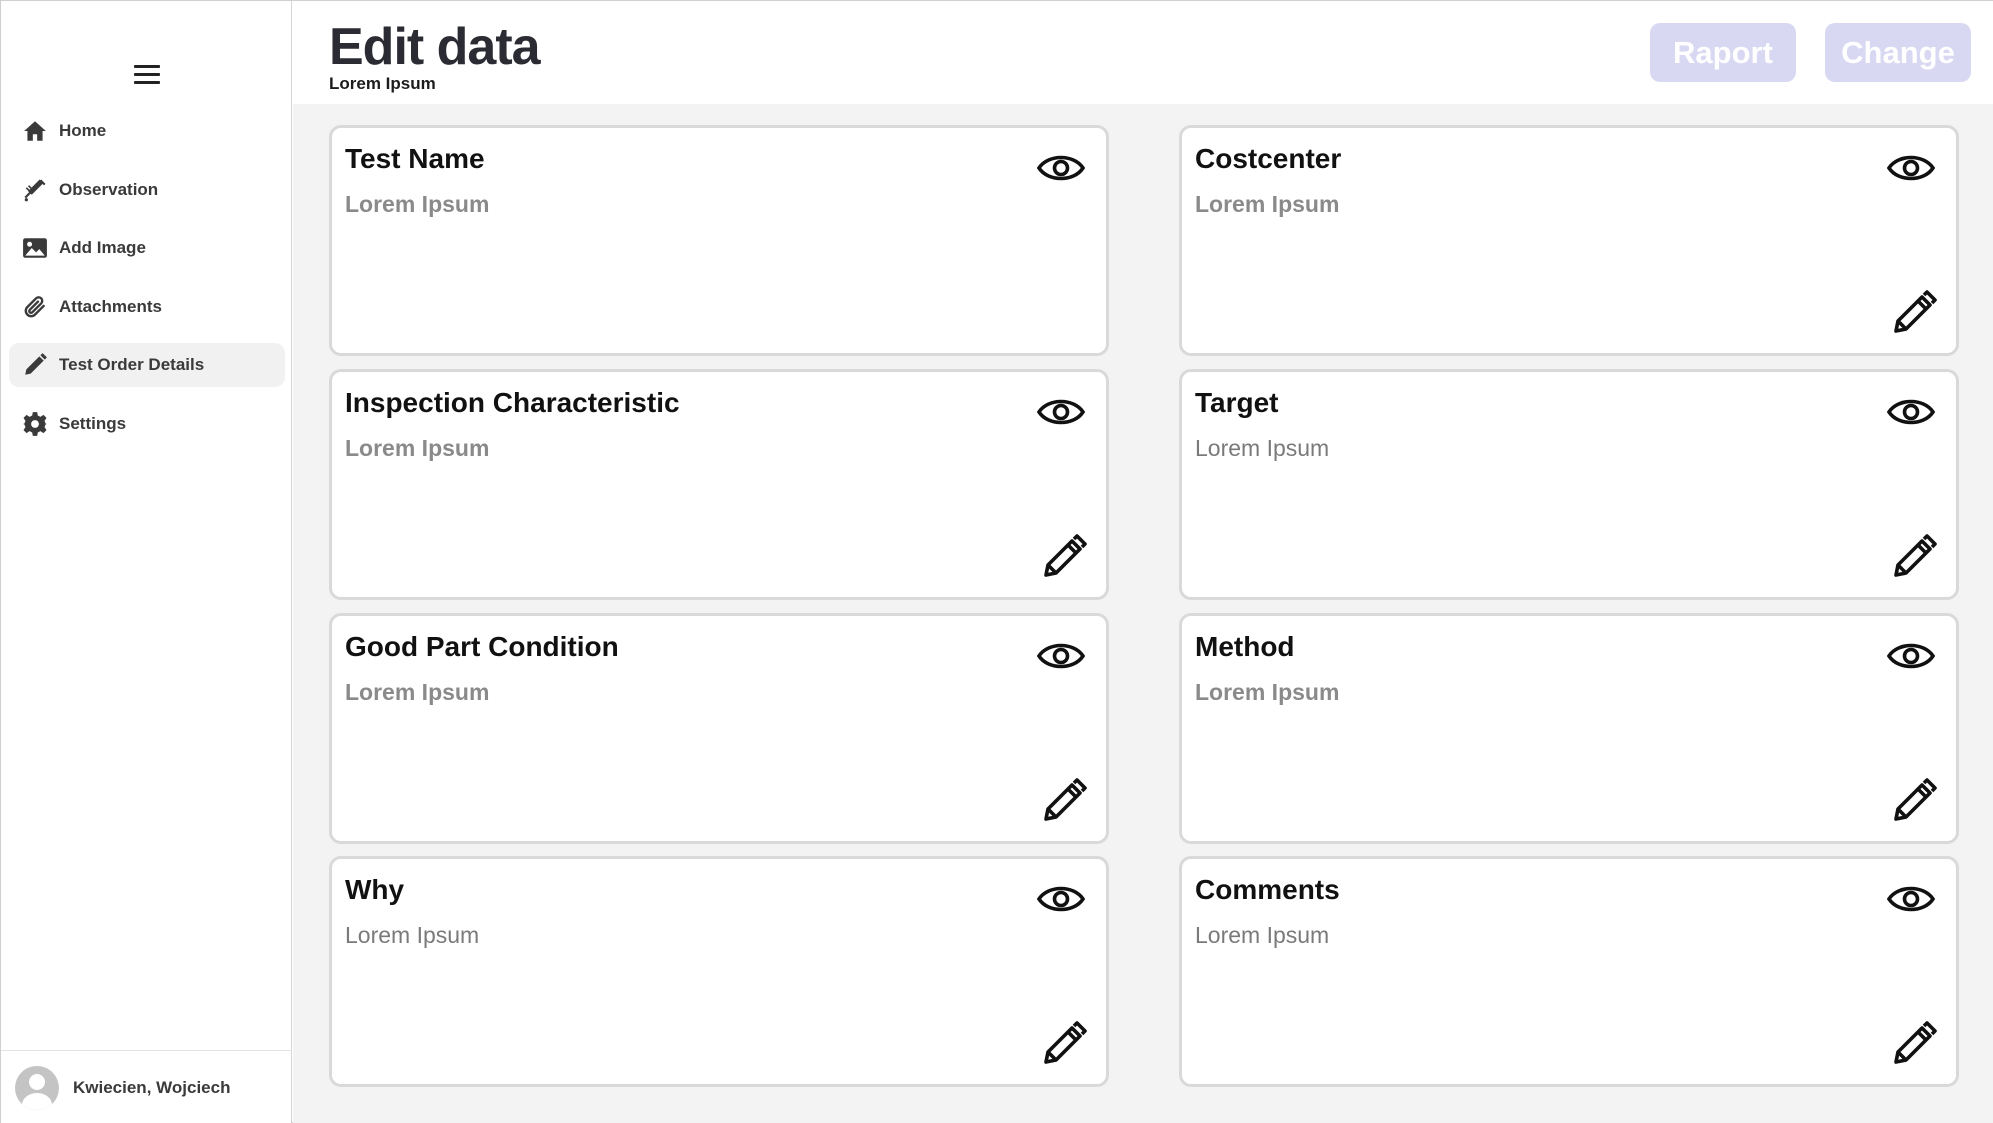 The image size is (1993, 1123). Describe the element at coordinates (147, 131) in the screenshot. I see `sidebar-item-home: Home` at that location.